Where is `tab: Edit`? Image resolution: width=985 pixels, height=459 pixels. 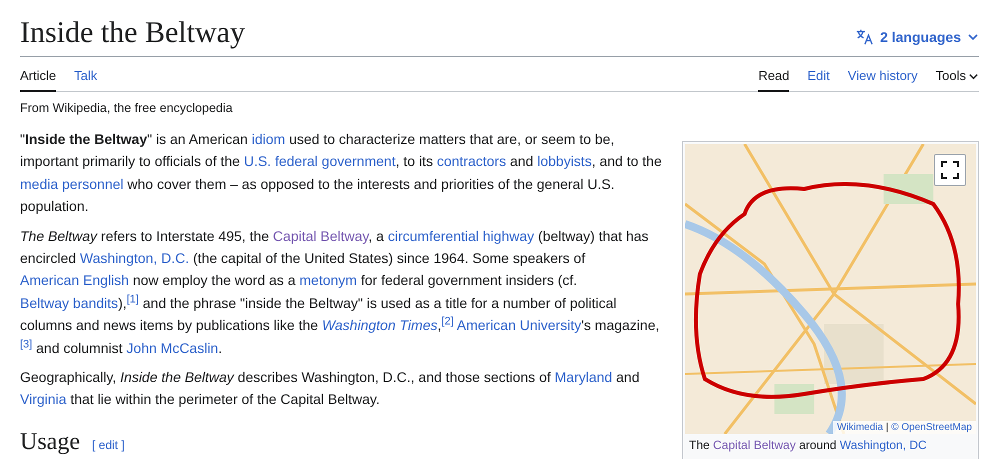
tab: Edit is located at coordinates (818, 74).